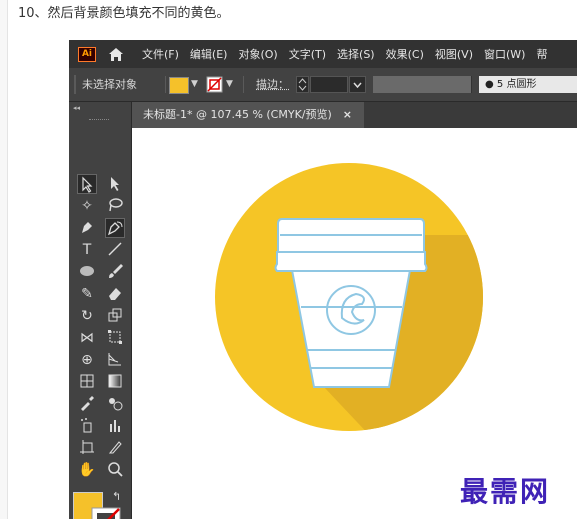 This screenshot has width=577, height=519. I want to click on hand-tool-icon: ✋, so click(87, 470).